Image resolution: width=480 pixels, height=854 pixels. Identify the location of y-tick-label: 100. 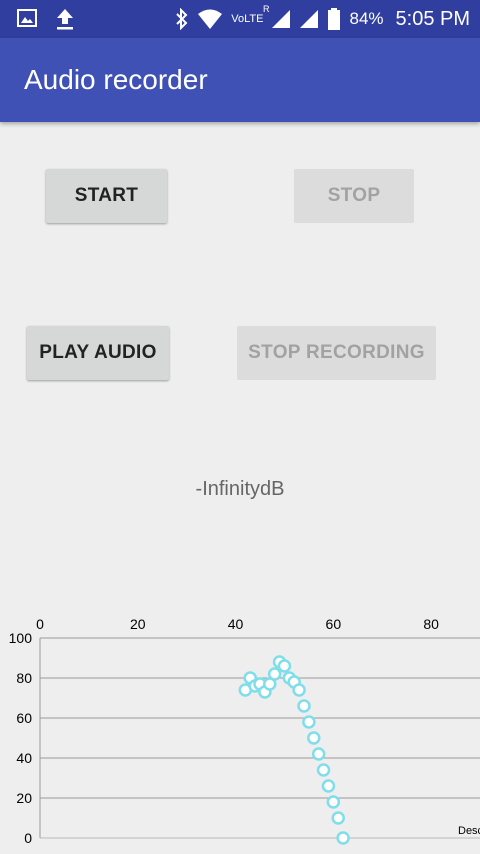
(21, 638).